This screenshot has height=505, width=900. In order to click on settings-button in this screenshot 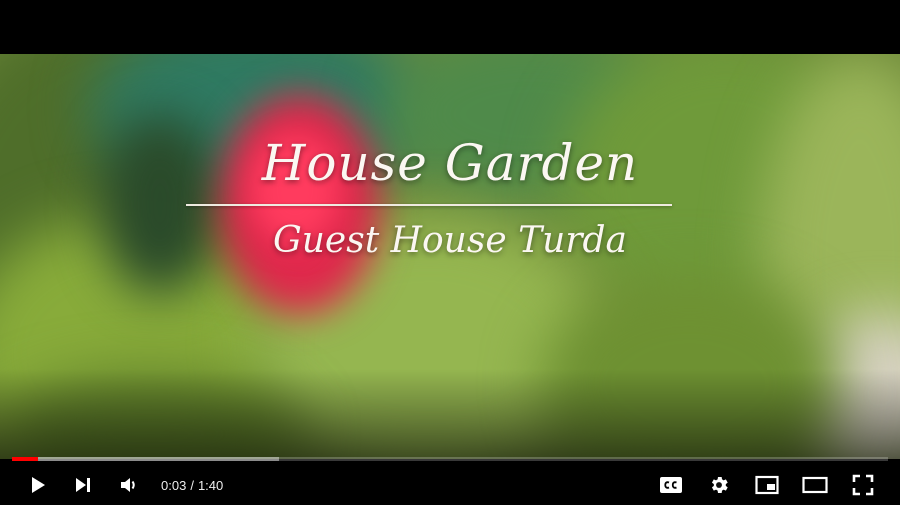, I will do `click(719, 485)`.